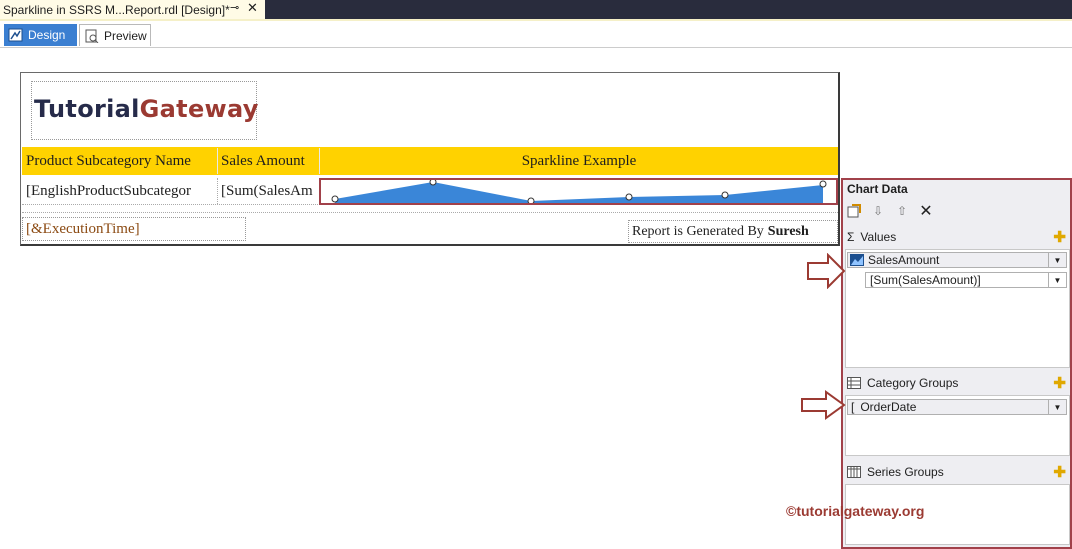  What do you see at coordinates (905, 472) in the screenshot?
I see `series-groups-label: Series Groups` at bounding box center [905, 472].